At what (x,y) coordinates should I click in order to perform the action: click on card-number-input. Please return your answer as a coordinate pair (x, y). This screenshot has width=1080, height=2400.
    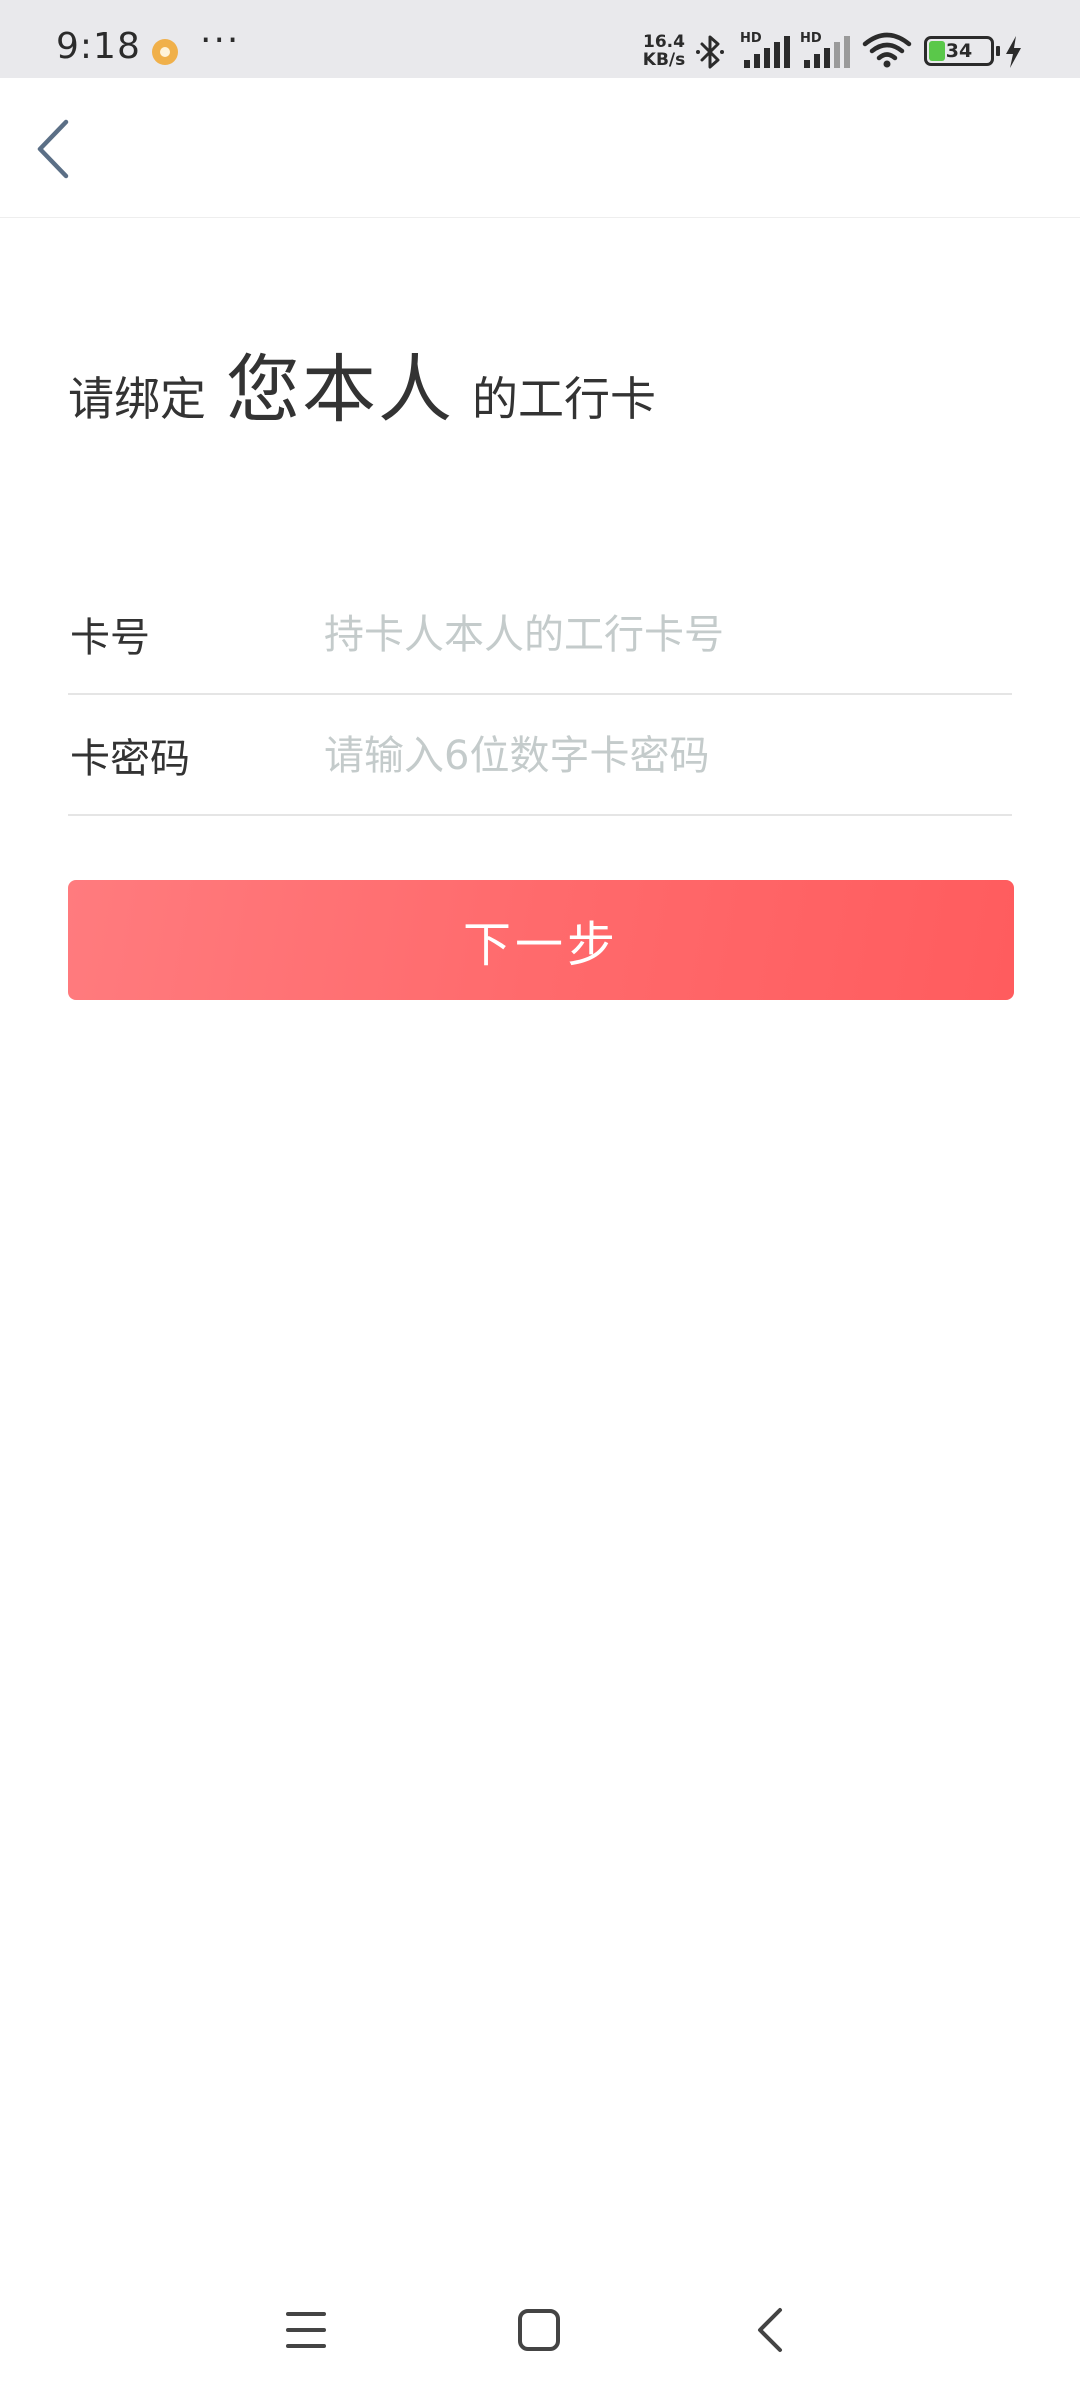
    Looking at the image, I should click on (664, 635).